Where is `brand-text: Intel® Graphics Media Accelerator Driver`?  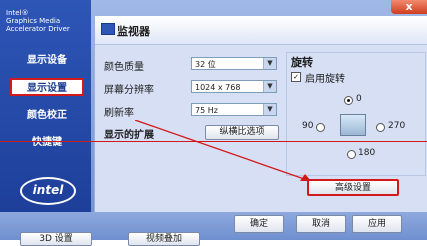 brand-text: Intel® Graphics Media Accelerator Driver is located at coordinates (38, 21).